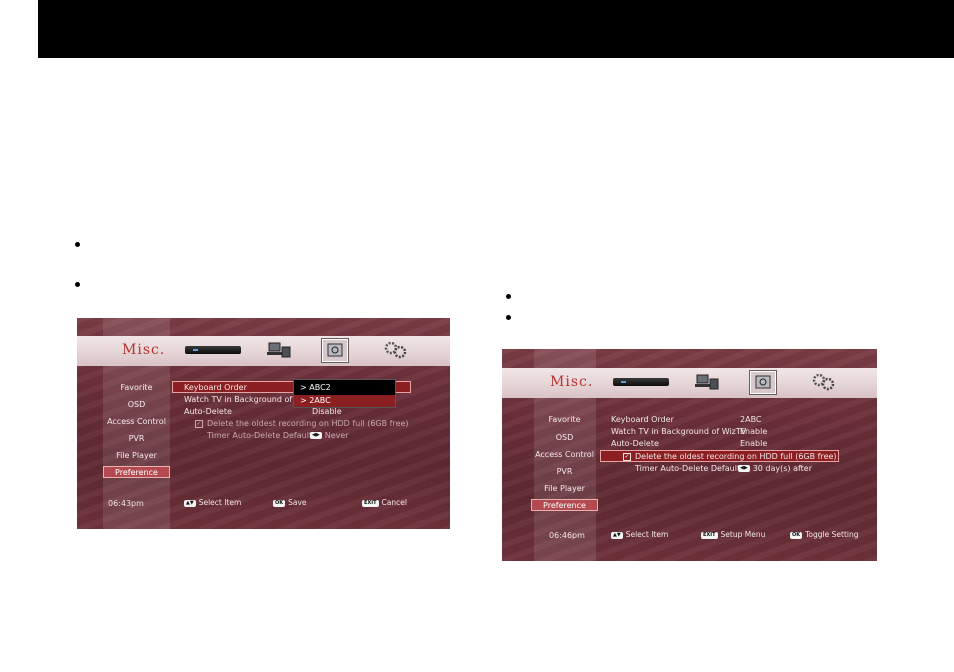 Image resolution: width=954 pixels, height=672 pixels. What do you see at coordinates (567, 535) in the screenshot?
I see `clock: 06:46pm` at bounding box center [567, 535].